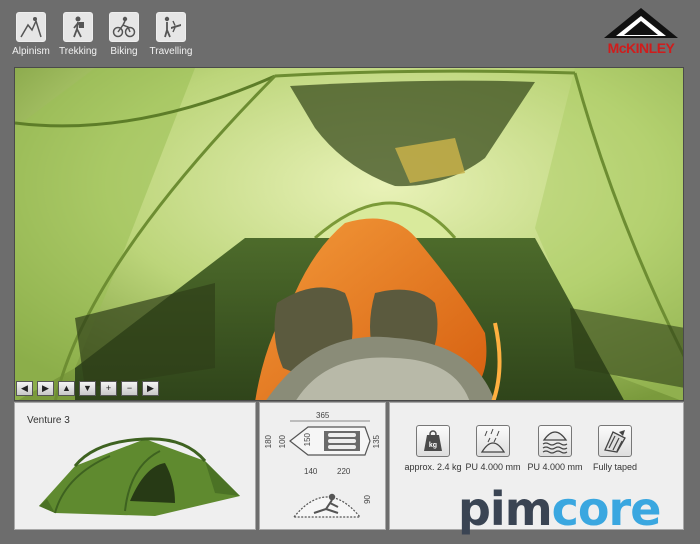 This screenshot has width=700, height=544. What do you see at coordinates (505, 509) in the screenshot?
I see `pimcore-logo-pim: pim` at bounding box center [505, 509].